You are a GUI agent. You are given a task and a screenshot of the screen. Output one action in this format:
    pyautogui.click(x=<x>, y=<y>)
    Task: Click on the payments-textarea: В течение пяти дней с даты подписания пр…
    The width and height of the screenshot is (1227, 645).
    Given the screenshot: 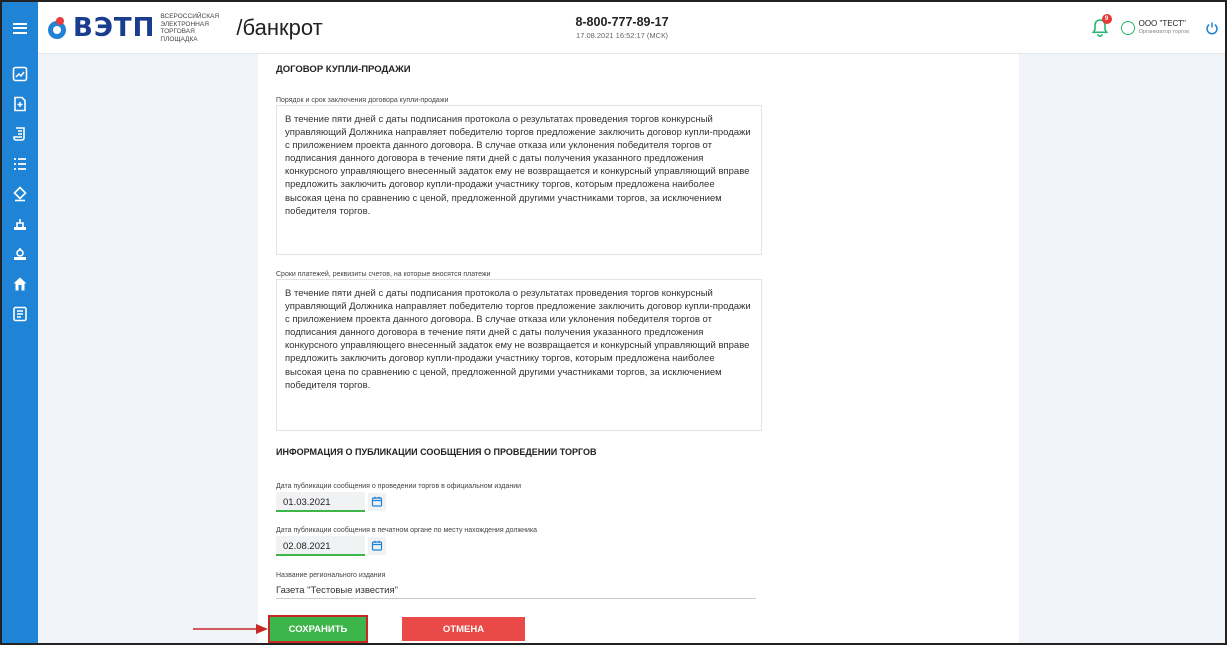 What is the action you would take?
    pyautogui.click(x=519, y=355)
    